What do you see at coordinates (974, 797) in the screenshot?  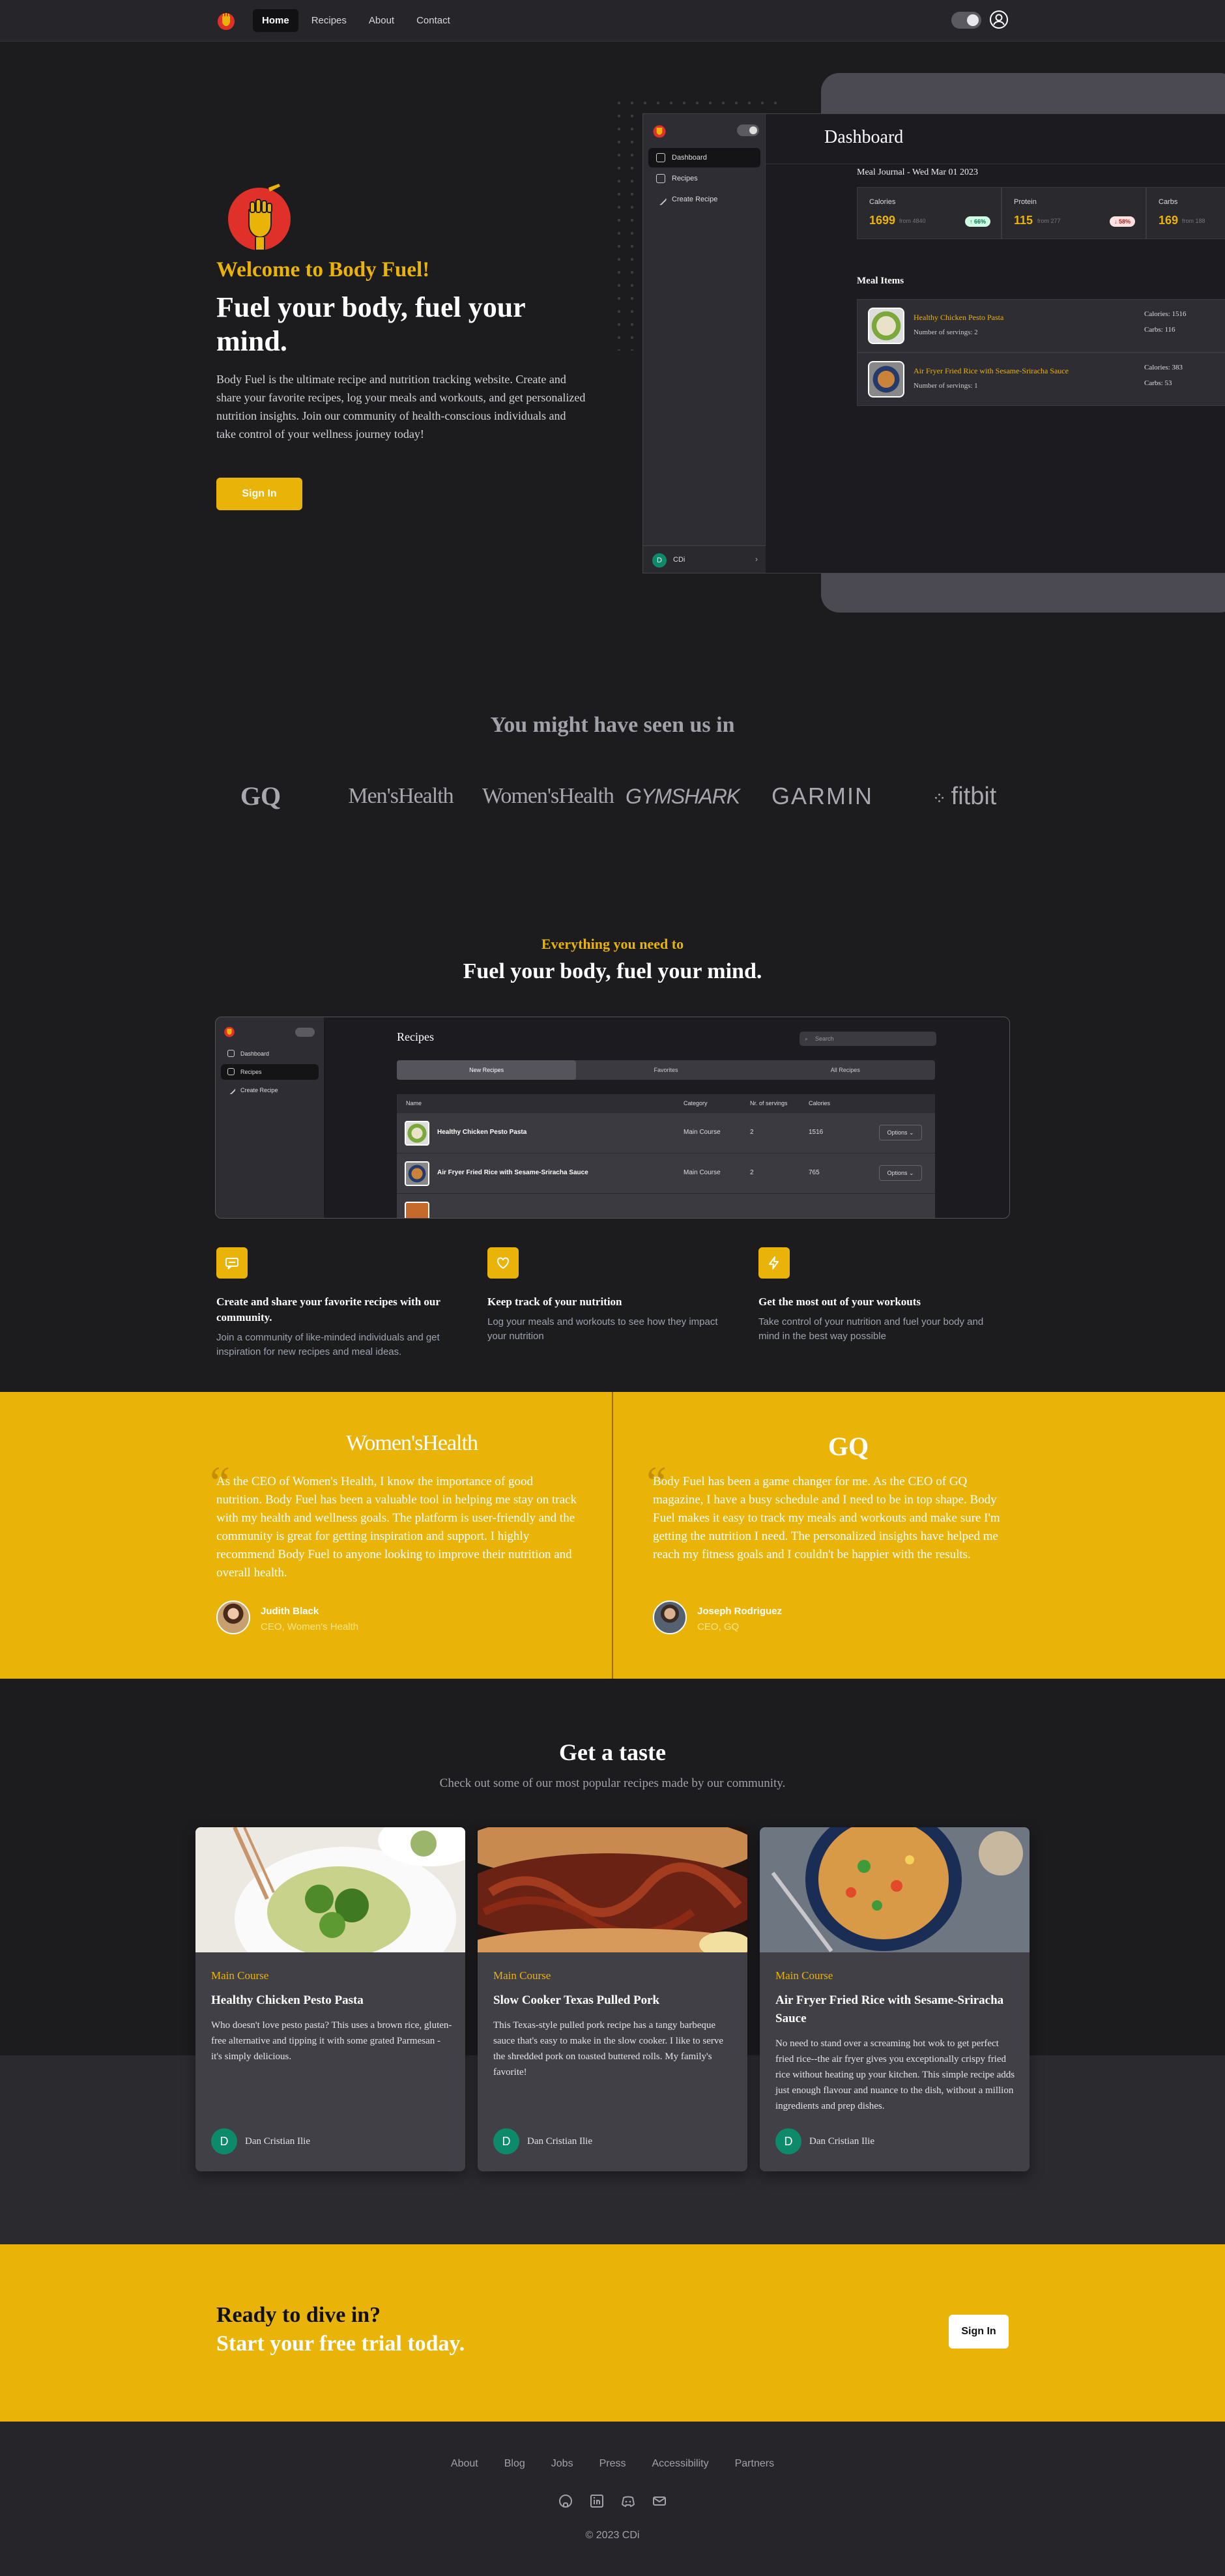 I see `fitbit-wordmark: fitbit` at bounding box center [974, 797].